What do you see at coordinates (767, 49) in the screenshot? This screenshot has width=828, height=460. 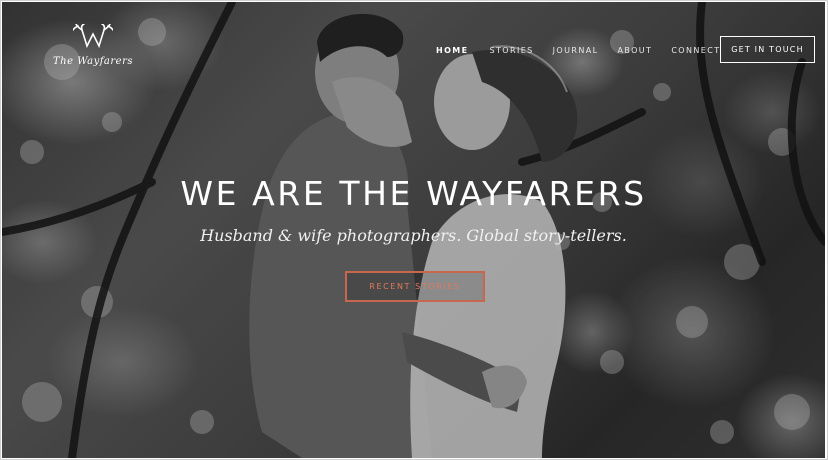 I see `get-in-touch-button: GET IN TOUCH` at bounding box center [767, 49].